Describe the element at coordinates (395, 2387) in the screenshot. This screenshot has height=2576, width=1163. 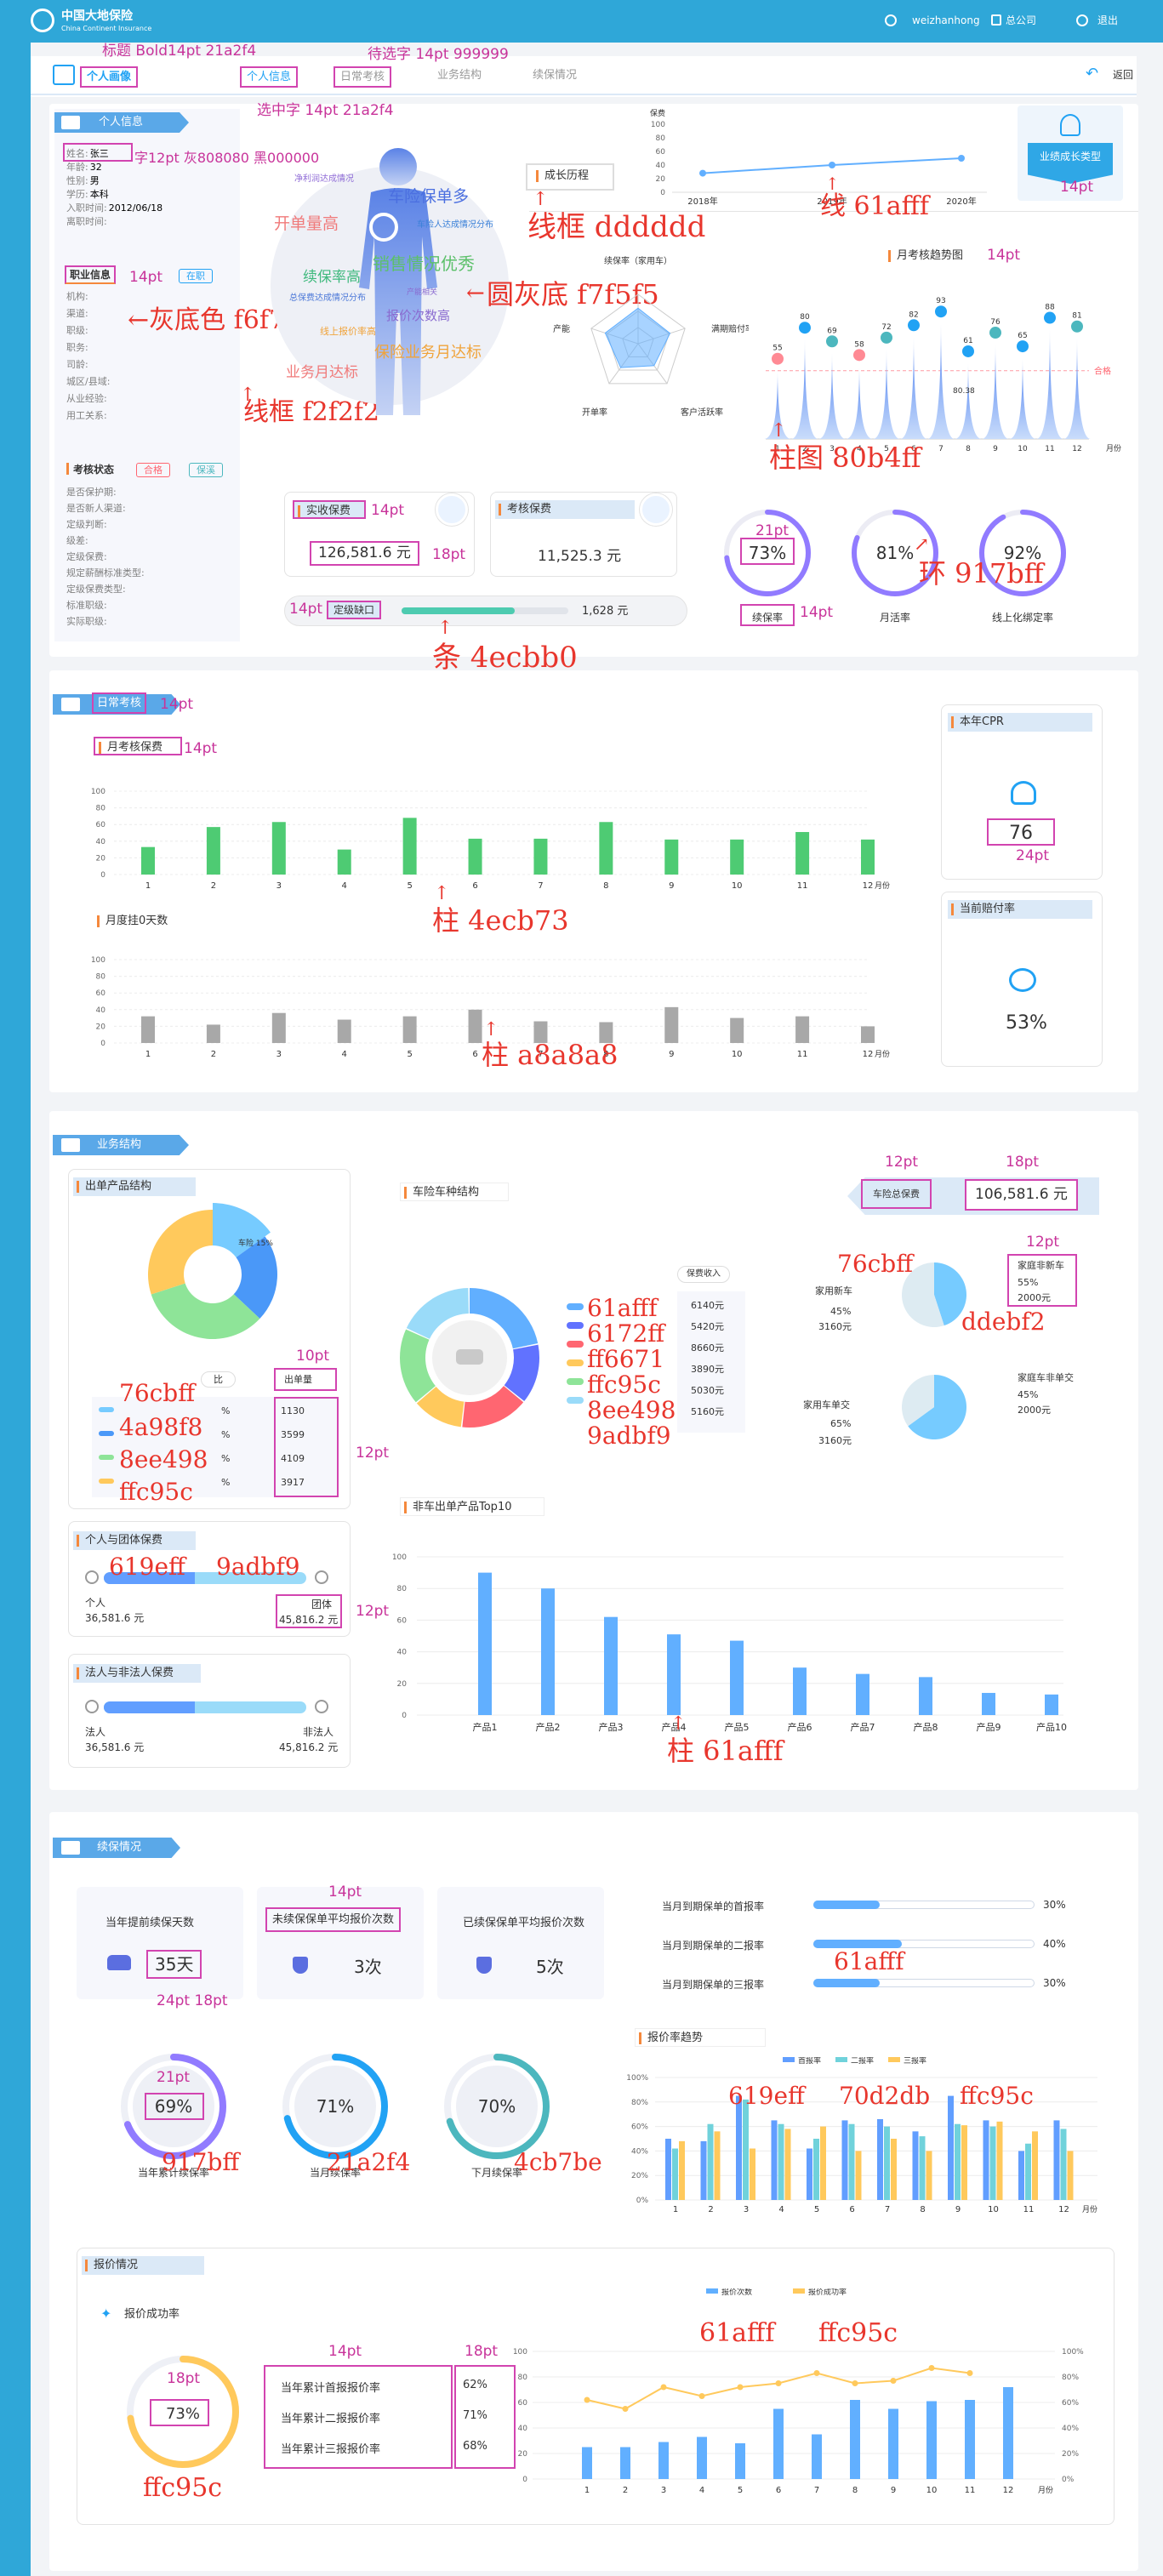
I see `quote-row: 当年累计首报报价率 62%` at that location.